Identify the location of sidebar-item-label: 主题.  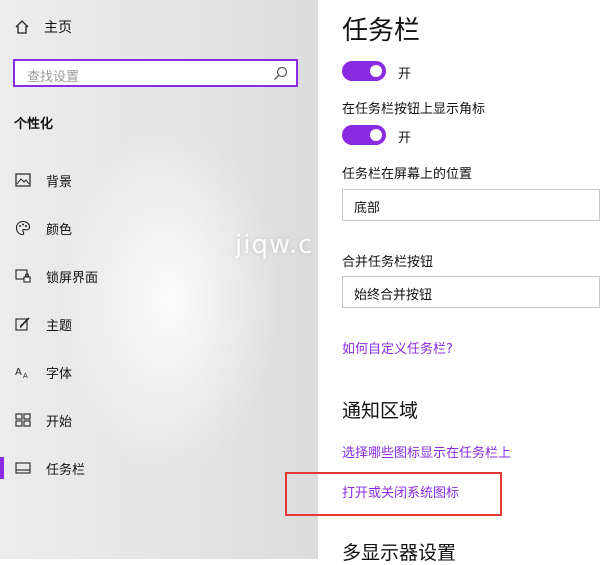
(59, 326).